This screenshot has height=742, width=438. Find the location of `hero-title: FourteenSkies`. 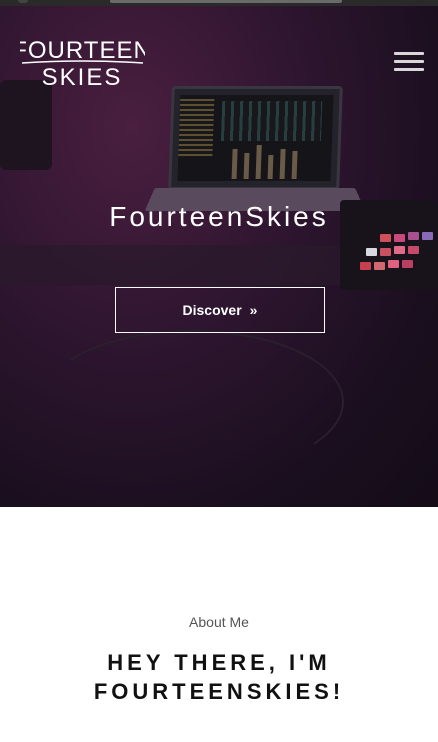

hero-title: FourteenSkies is located at coordinates (219, 216).